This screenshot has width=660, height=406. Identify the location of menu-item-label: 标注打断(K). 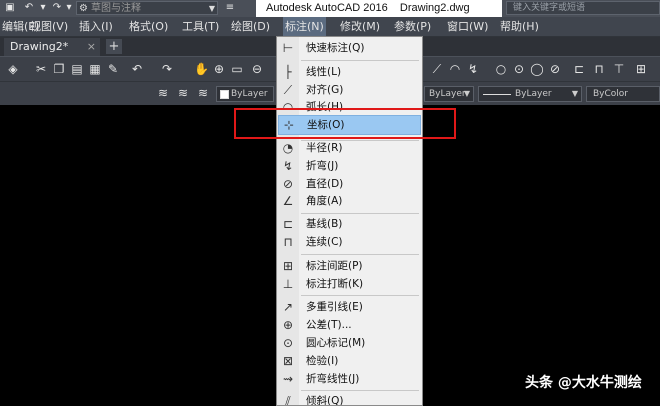
(335, 284).